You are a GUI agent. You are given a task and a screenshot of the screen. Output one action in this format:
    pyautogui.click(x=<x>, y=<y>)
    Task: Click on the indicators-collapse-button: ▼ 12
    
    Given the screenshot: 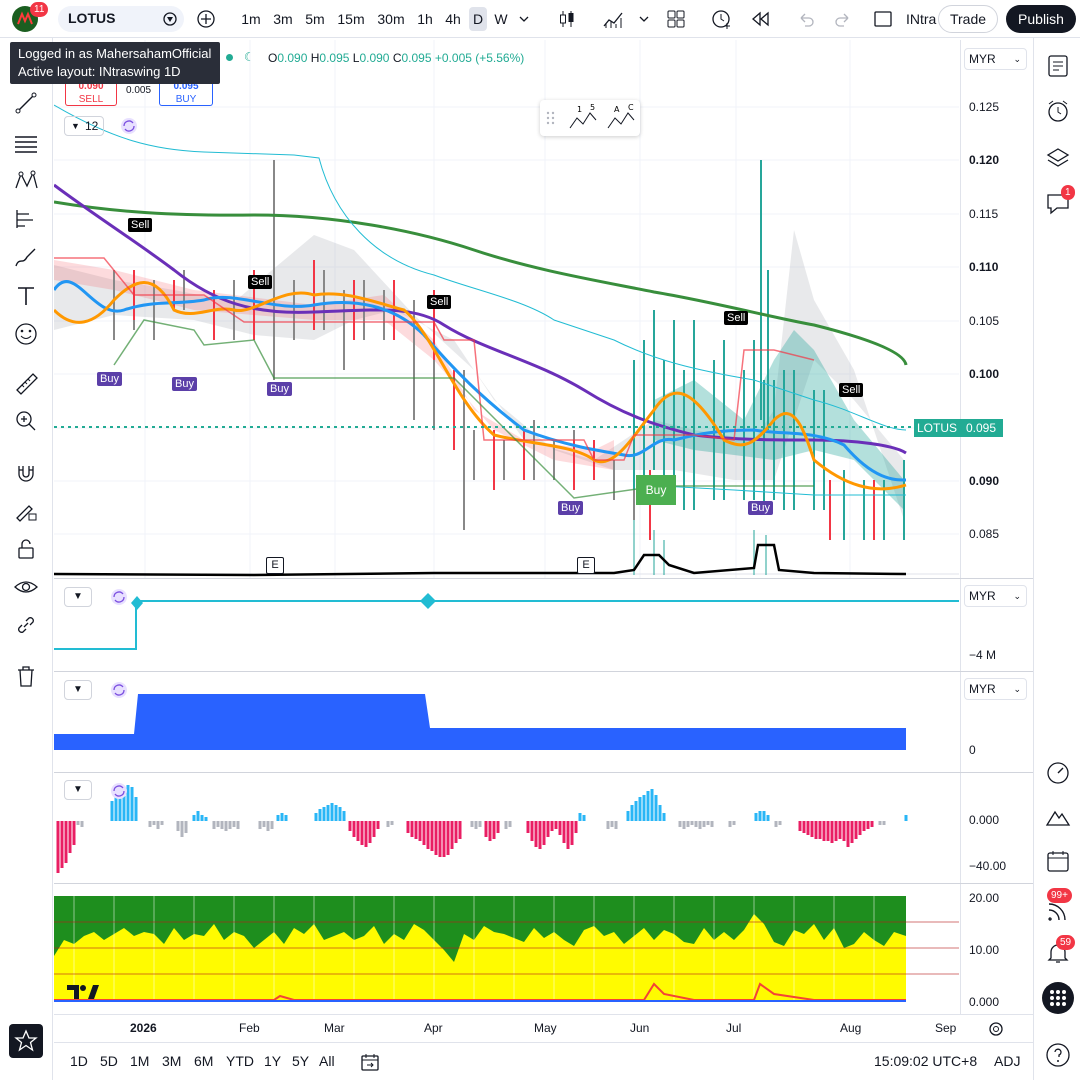 What is the action you would take?
    pyautogui.click(x=84, y=126)
    